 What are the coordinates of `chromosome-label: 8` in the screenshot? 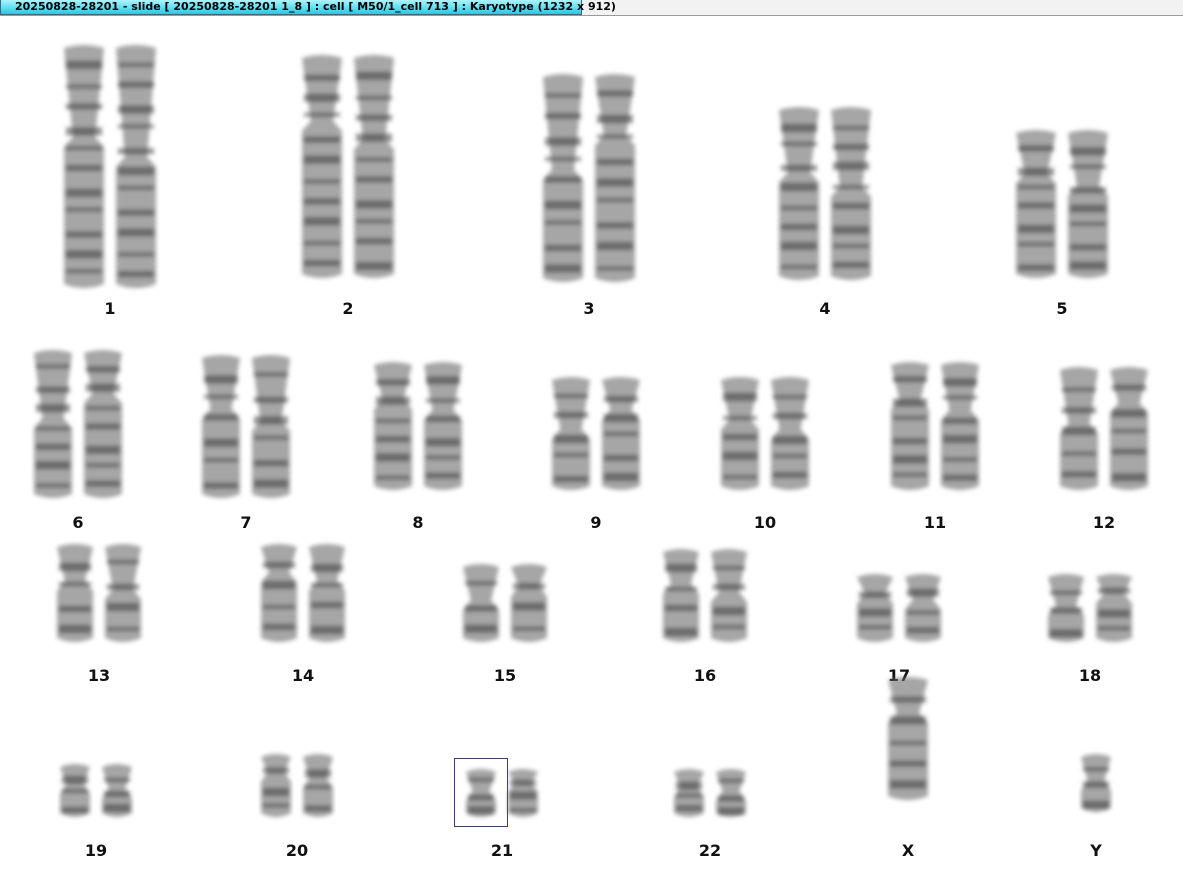 It's located at (418, 522).